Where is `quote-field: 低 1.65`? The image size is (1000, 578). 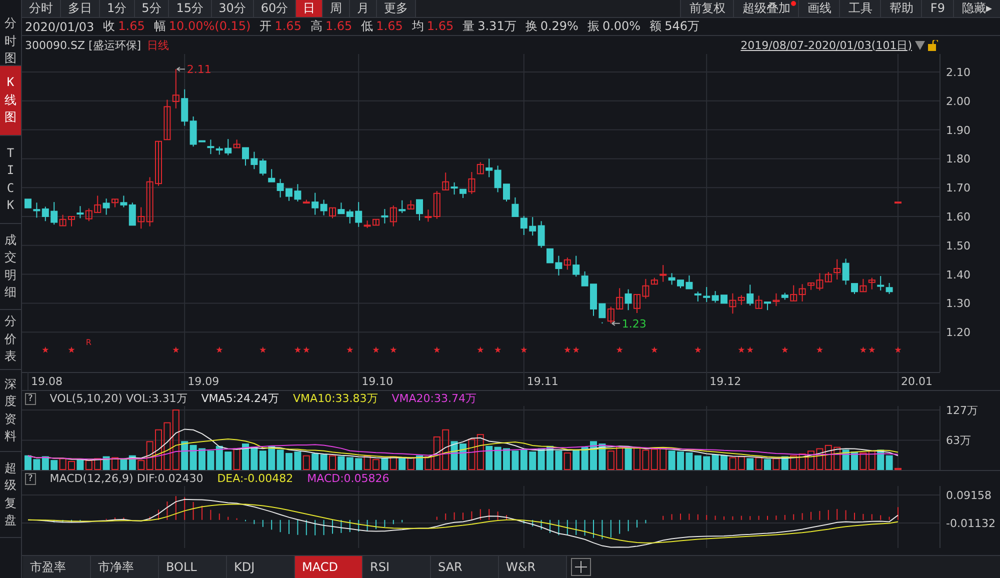 quote-field: 低 1.65 is located at coordinates (382, 26).